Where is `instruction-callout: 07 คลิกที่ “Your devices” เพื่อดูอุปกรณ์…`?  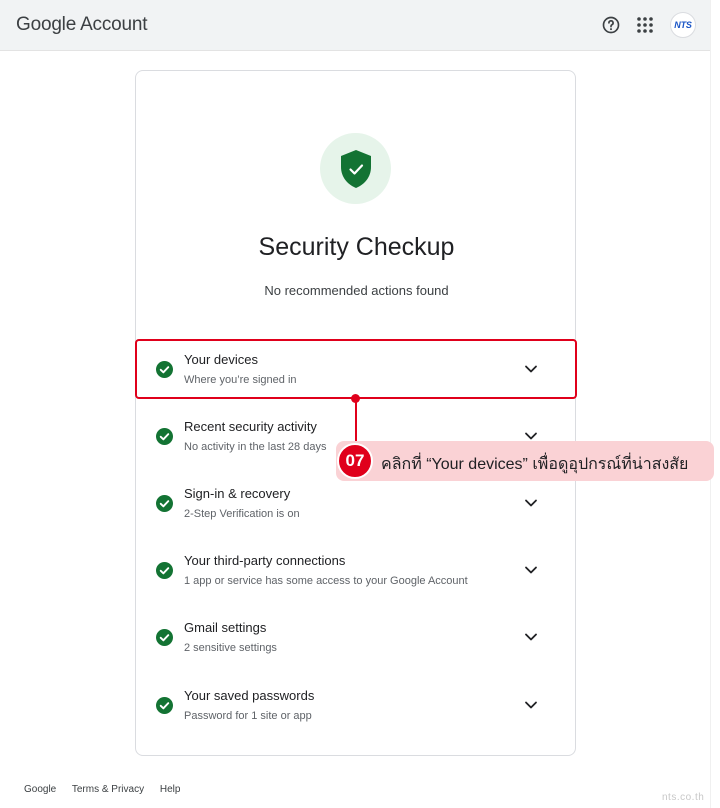 instruction-callout: 07 คลิกที่ “Your devices” เพื่อดูอุปกรณ์… is located at coordinates (525, 461).